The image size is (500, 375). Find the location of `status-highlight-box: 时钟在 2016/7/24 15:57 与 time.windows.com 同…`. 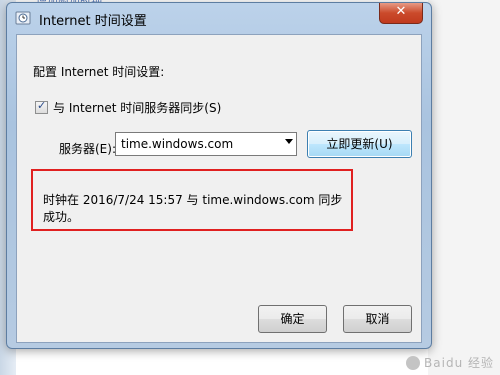

status-highlight-box: 时钟在 2016/7/24 15:57 与 time.windows.com 同… is located at coordinates (192, 200).